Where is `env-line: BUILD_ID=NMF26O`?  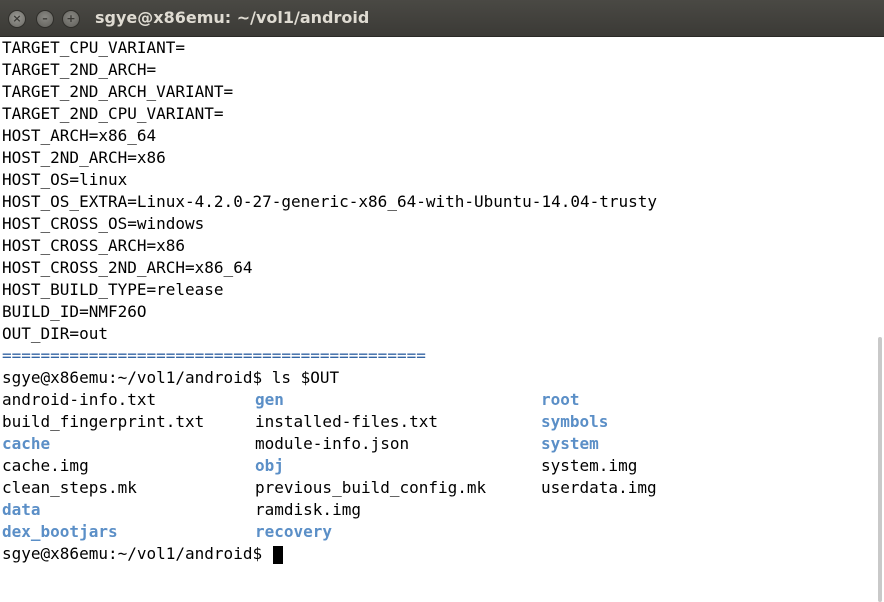 env-line: BUILD_ID=NMF26O is located at coordinates (74, 311).